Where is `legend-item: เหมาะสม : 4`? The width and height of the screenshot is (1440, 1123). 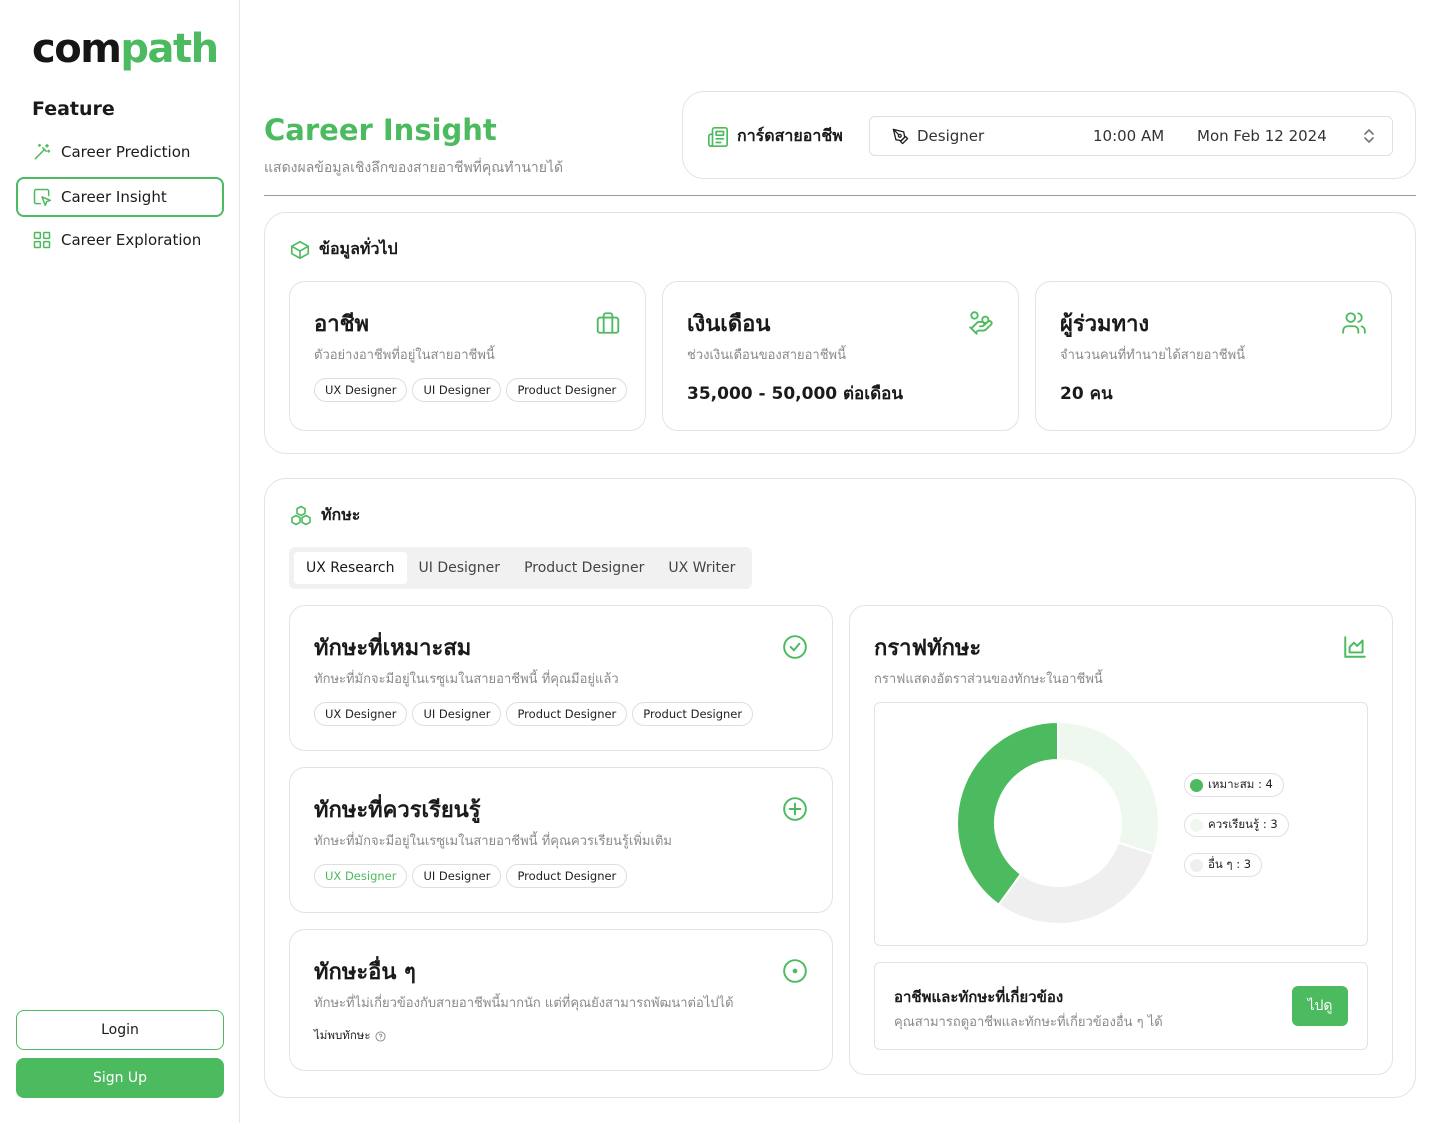
legend-item: เหมาะสม : 4 is located at coordinates (1234, 785).